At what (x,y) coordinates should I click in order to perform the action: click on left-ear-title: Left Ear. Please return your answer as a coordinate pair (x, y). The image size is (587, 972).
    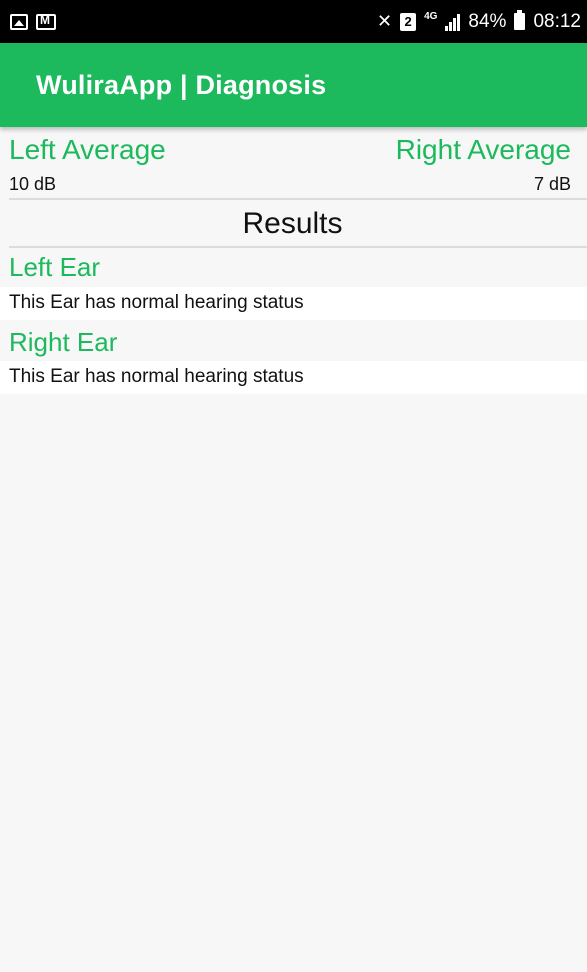
    Looking at the image, I should click on (55, 267).